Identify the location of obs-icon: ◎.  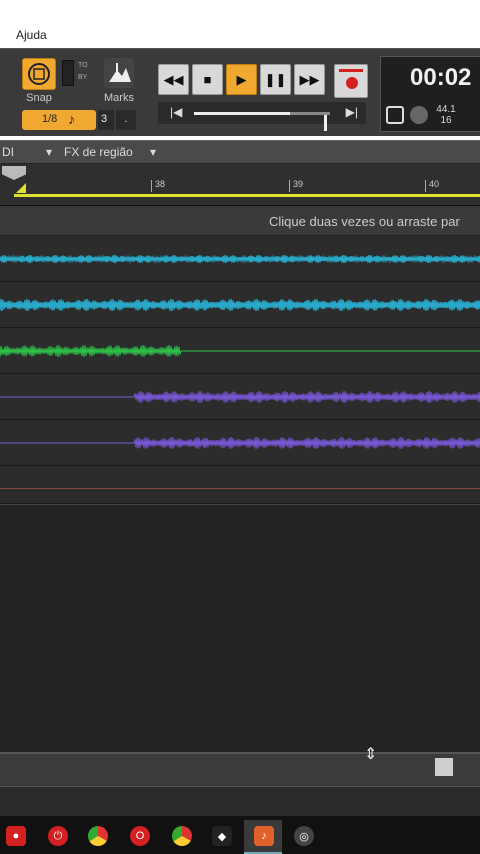
(304, 836).